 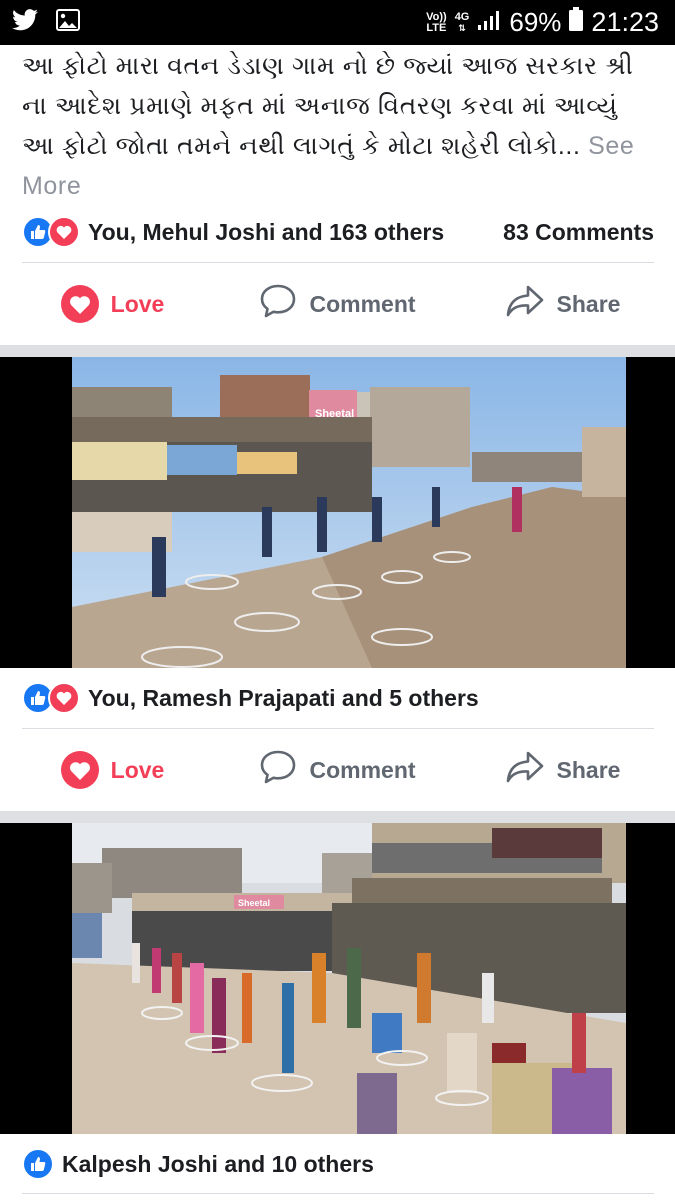 What do you see at coordinates (266, 231) in the screenshot?
I see `reactions-text: You, Mehul Joshi and 163 others` at bounding box center [266, 231].